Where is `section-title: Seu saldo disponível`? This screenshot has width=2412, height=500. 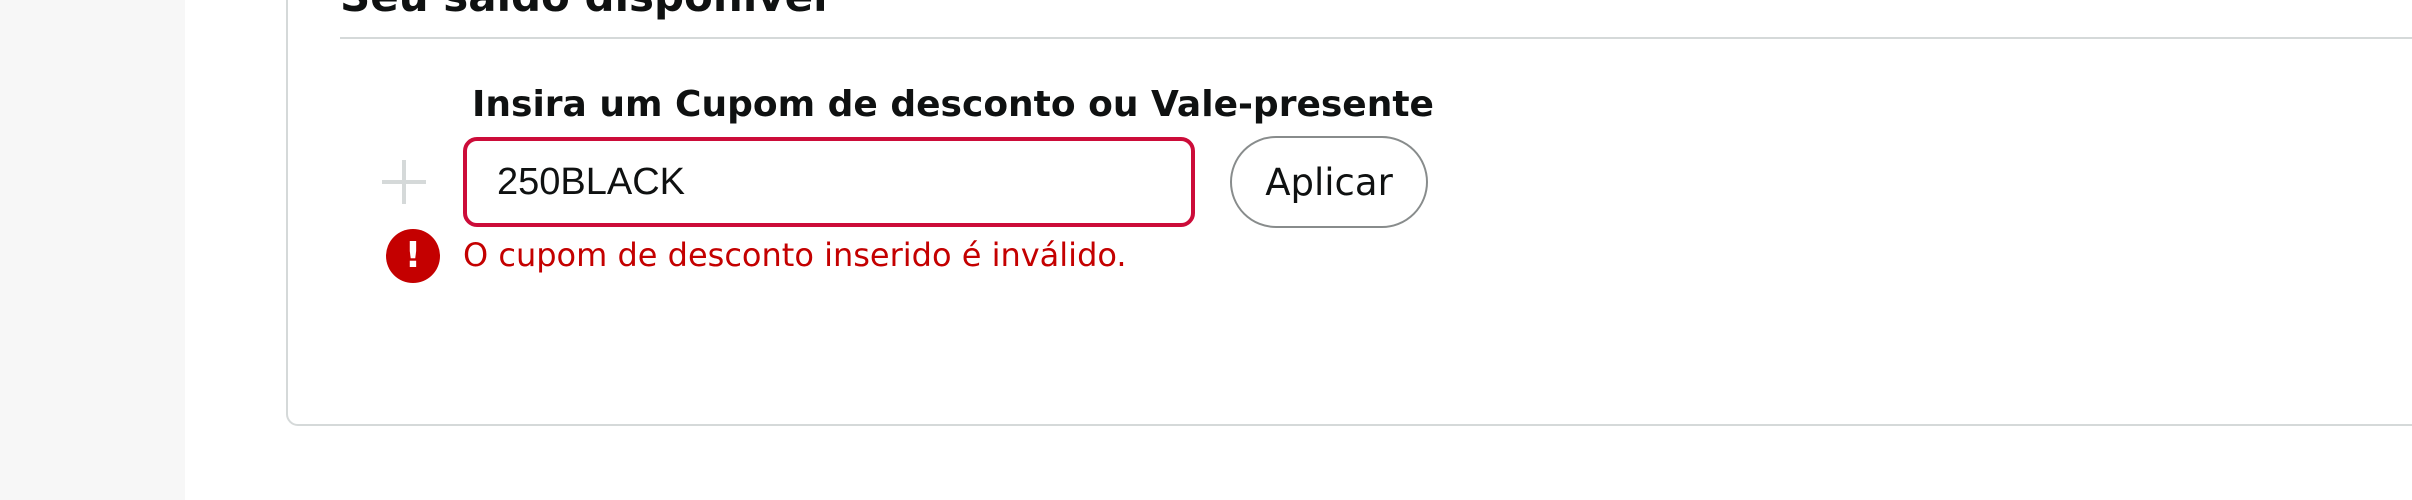
section-title: Seu saldo disponível is located at coordinates (583, 10).